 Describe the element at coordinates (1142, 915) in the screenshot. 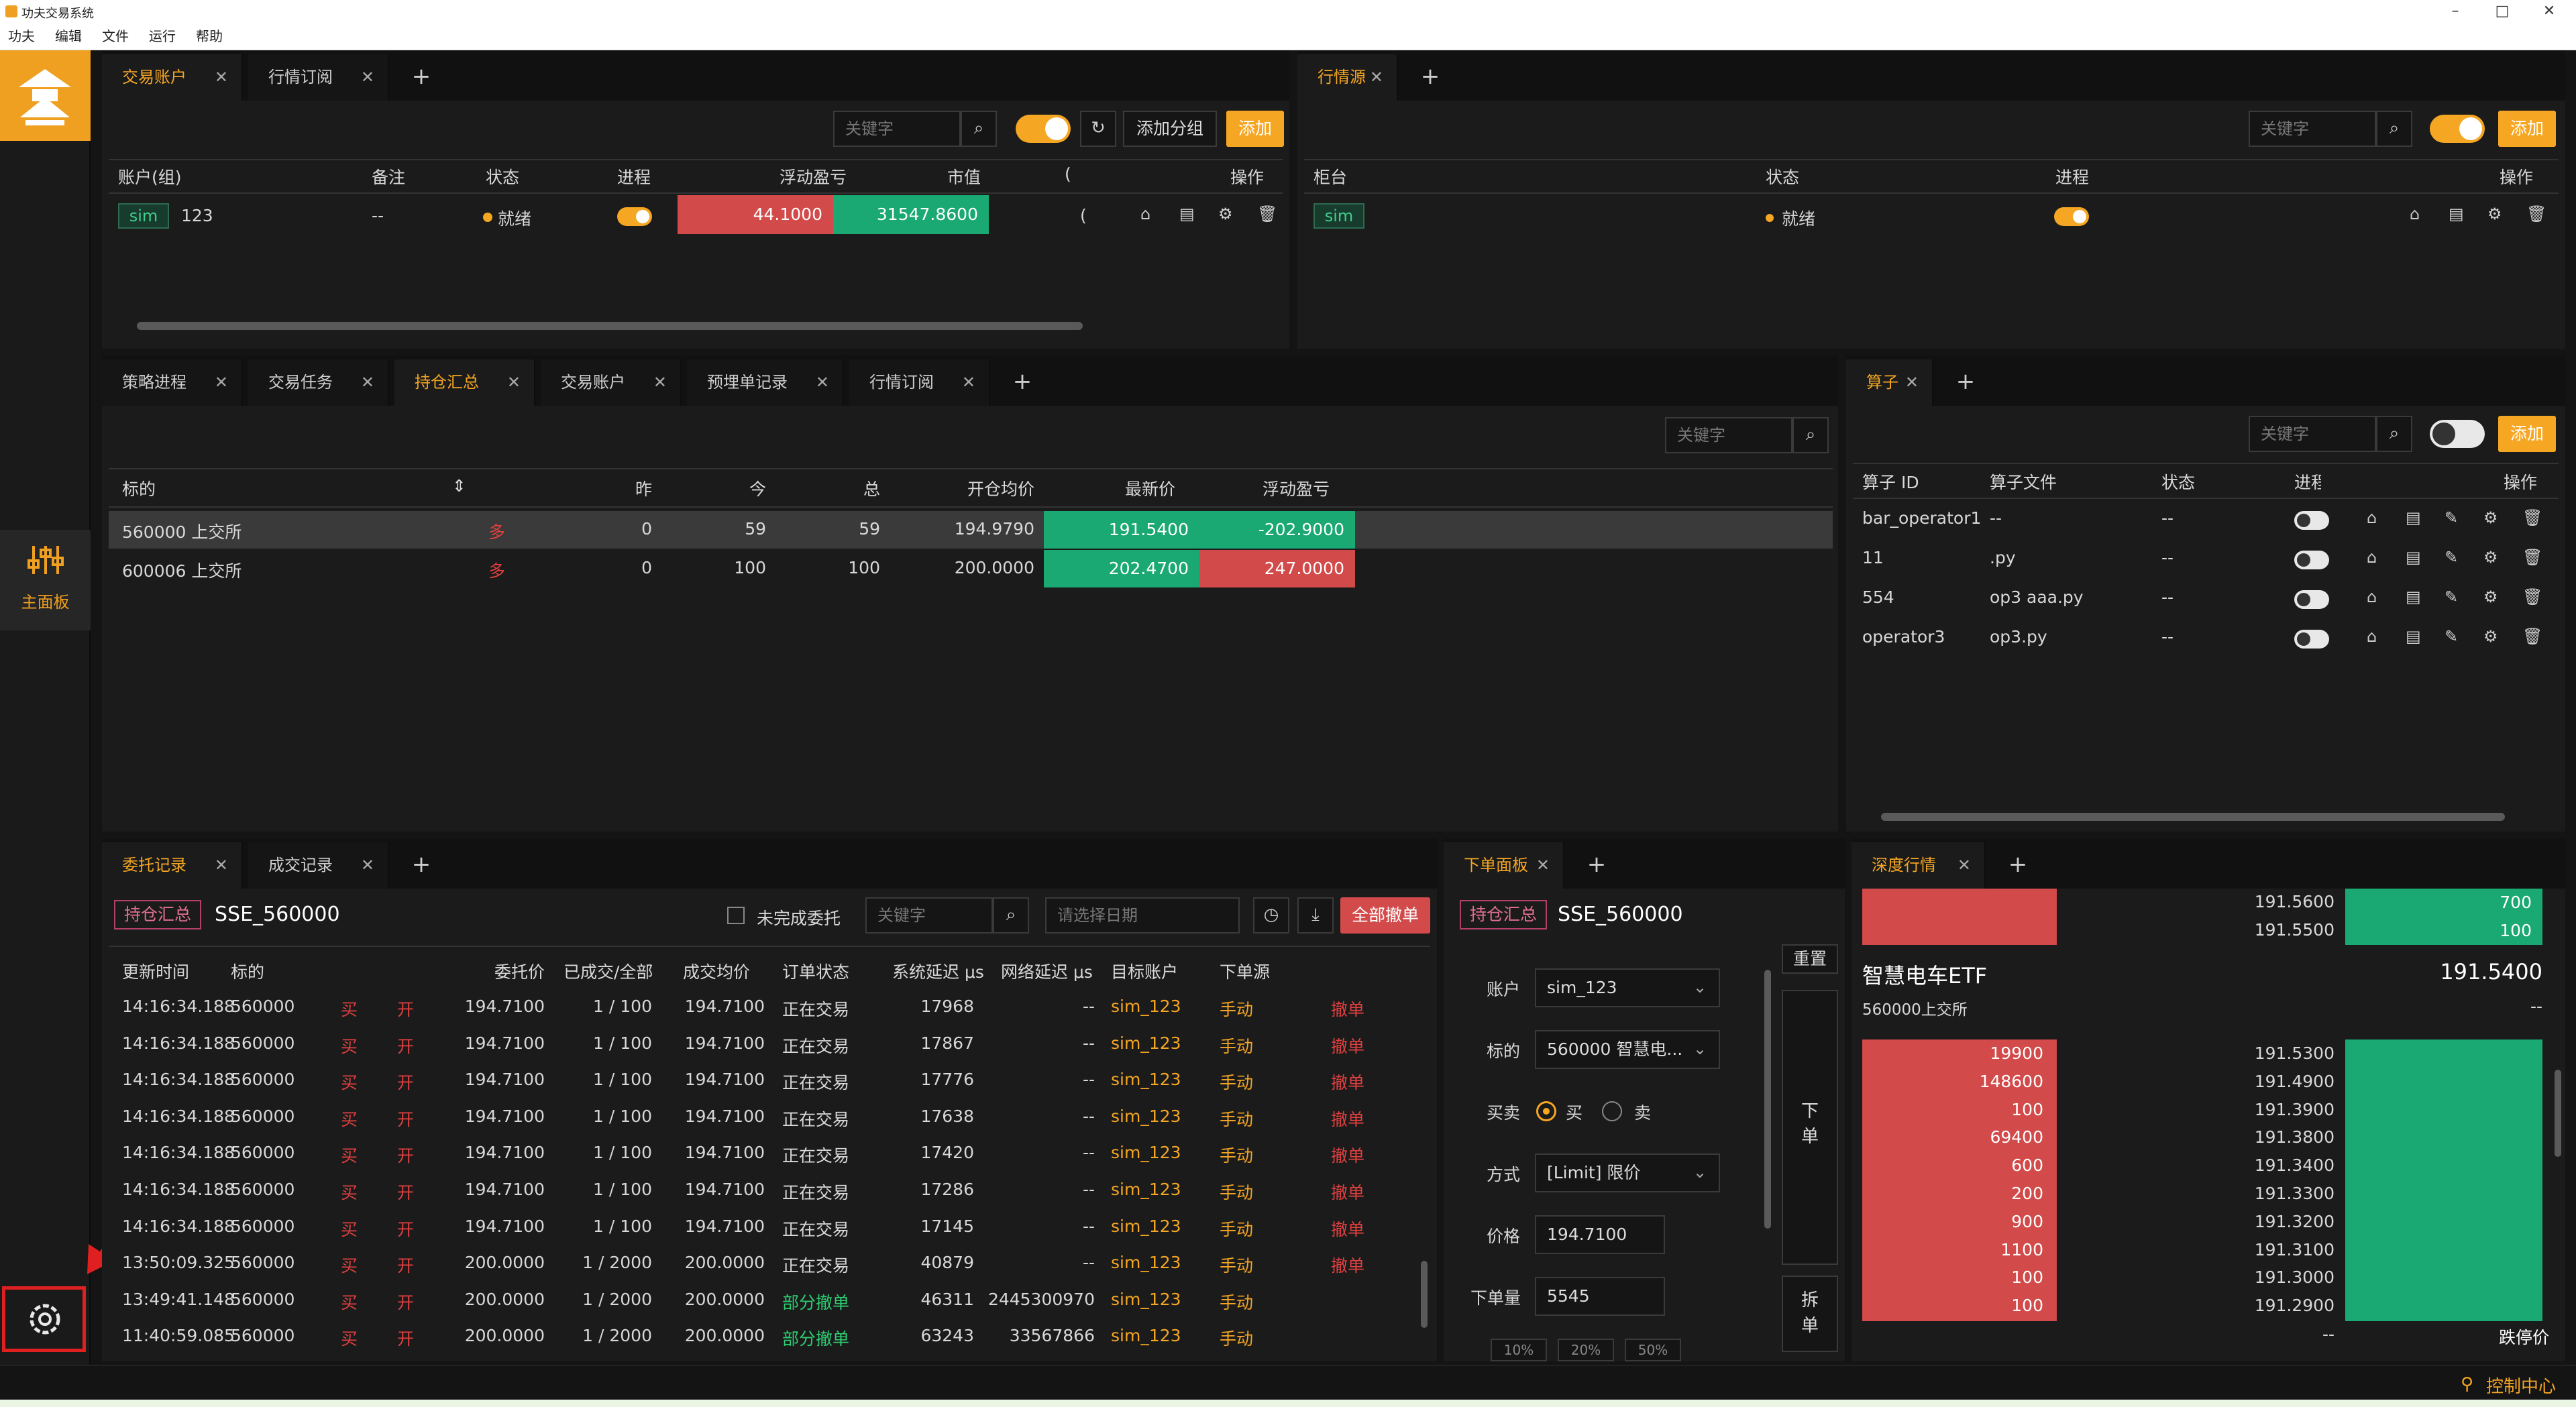

I see `date-input: 请选择日期` at that location.